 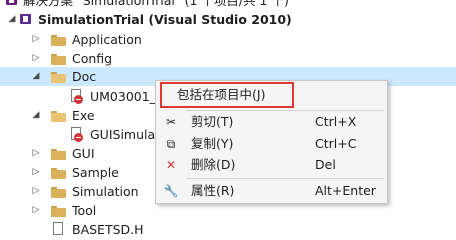 I want to click on project-row: ◢ SimulationTrial (Visual Studio 2010), so click(x=228, y=19).